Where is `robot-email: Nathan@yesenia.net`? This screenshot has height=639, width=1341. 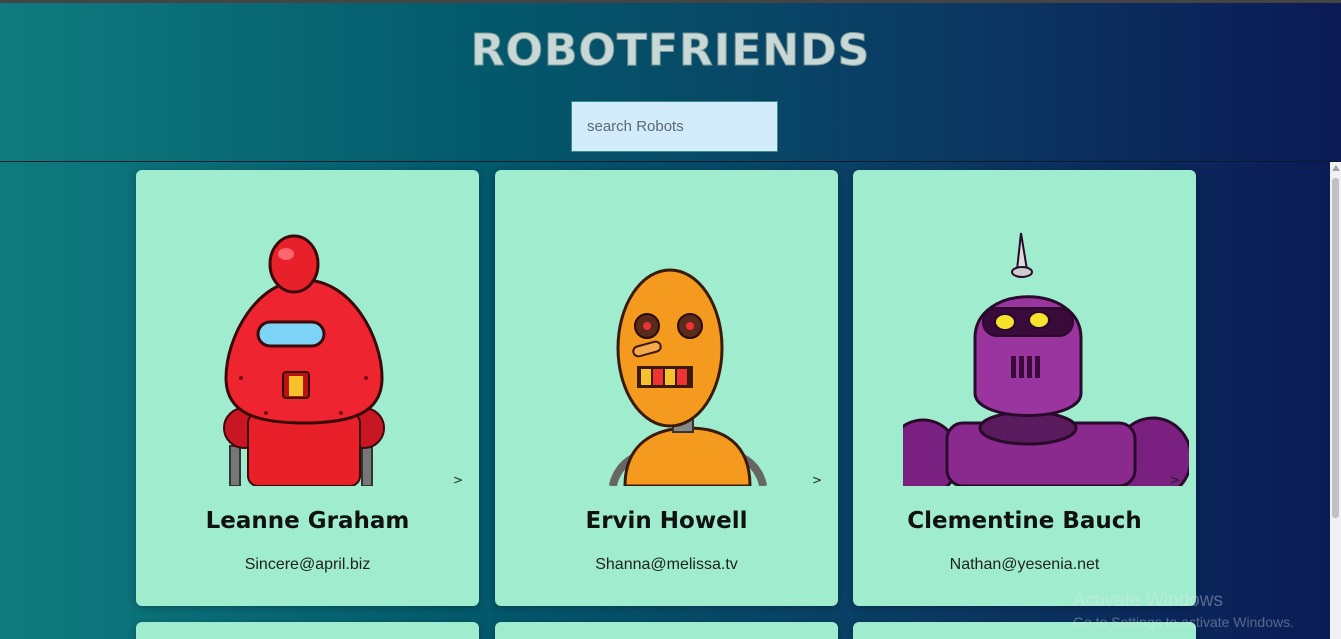 robot-email: Nathan@yesenia.net is located at coordinates (1024, 564).